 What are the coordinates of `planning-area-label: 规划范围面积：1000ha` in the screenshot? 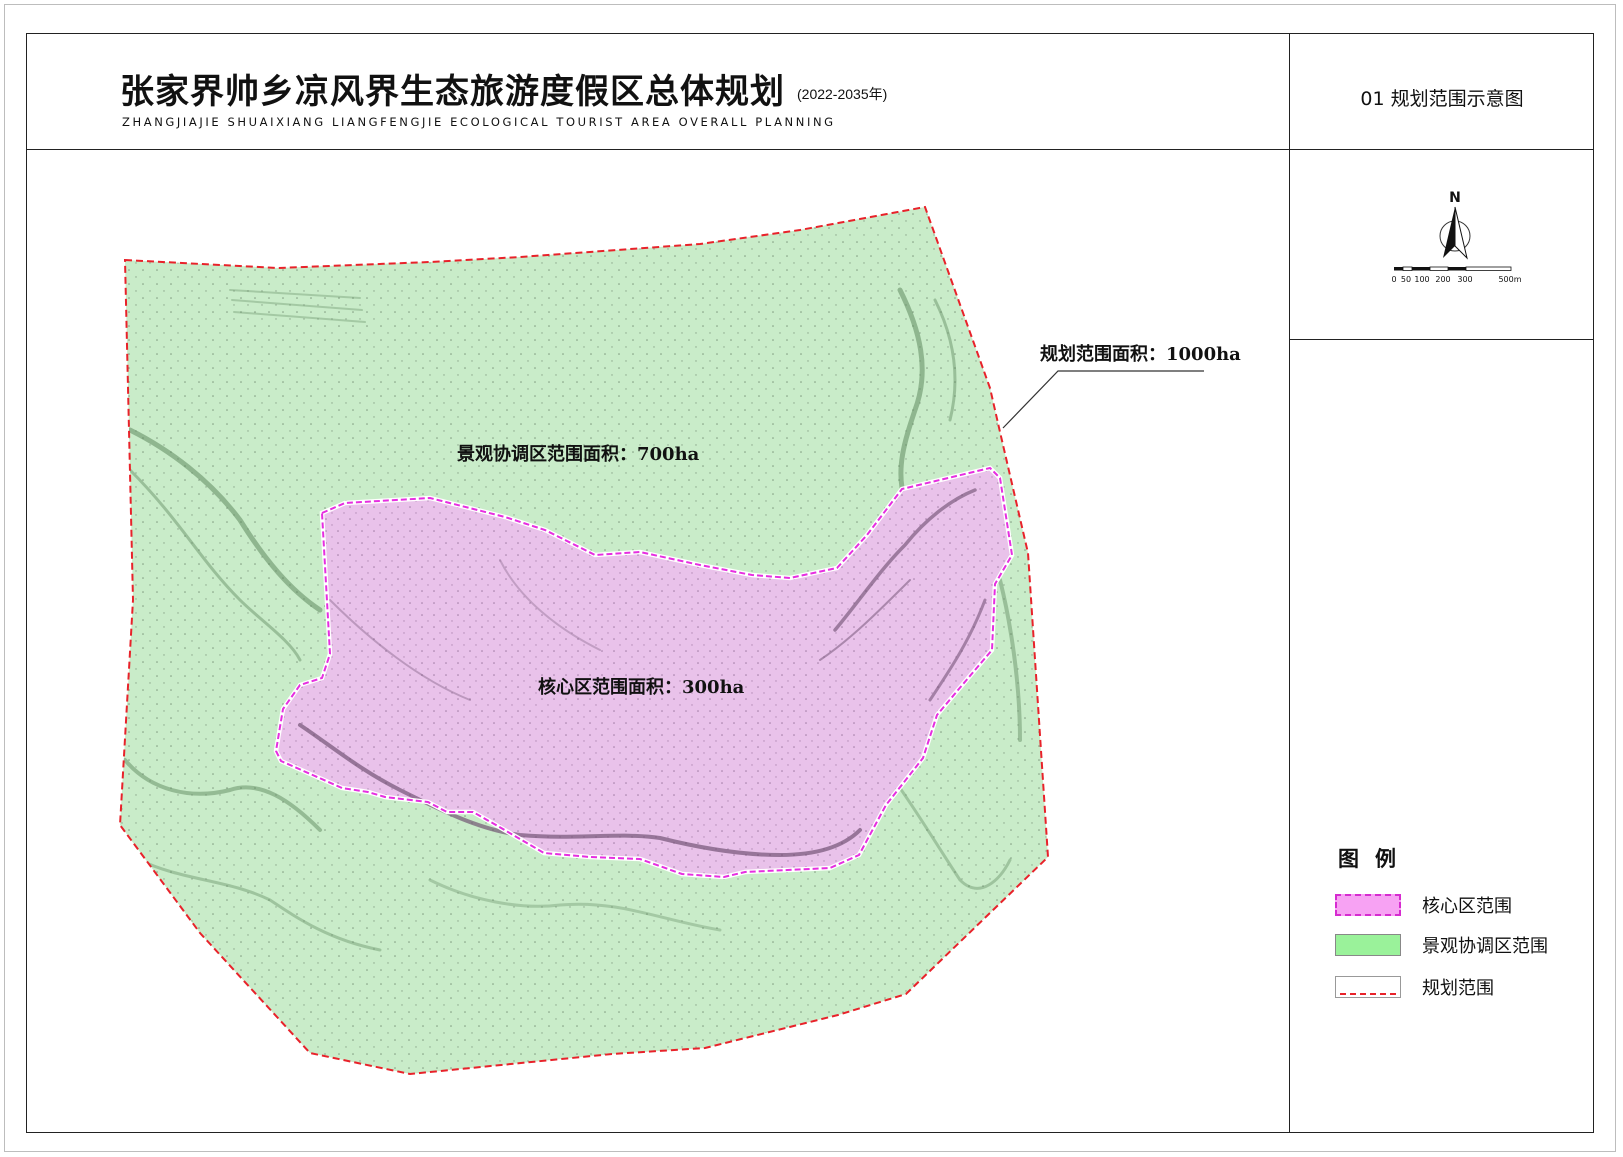 It's located at (1140, 354).